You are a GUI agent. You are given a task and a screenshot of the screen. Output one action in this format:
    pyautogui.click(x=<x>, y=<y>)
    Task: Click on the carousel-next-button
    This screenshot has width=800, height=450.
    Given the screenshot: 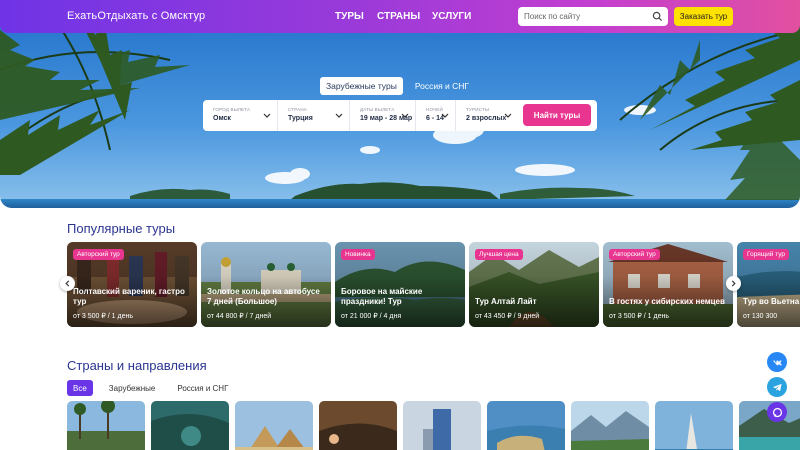 What is the action you would take?
    pyautogui.click(x=733, y=283)
    